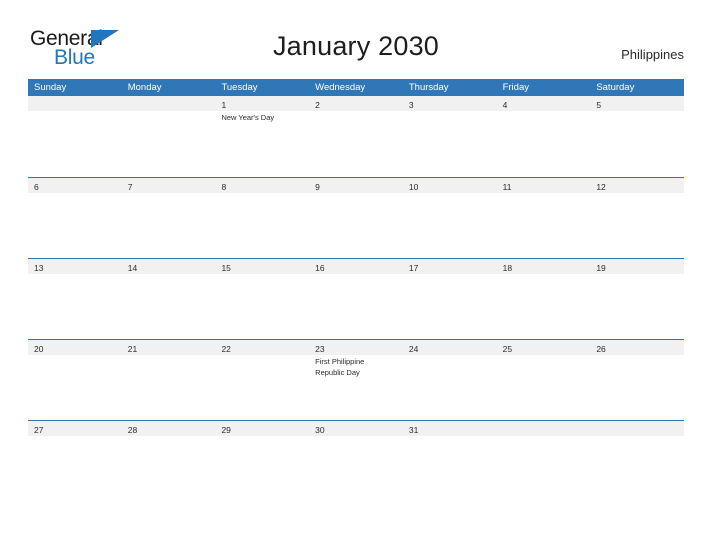  Describe the element at coordinates (505, 105) in the screenshot. I see `day-number: 4` at that location.